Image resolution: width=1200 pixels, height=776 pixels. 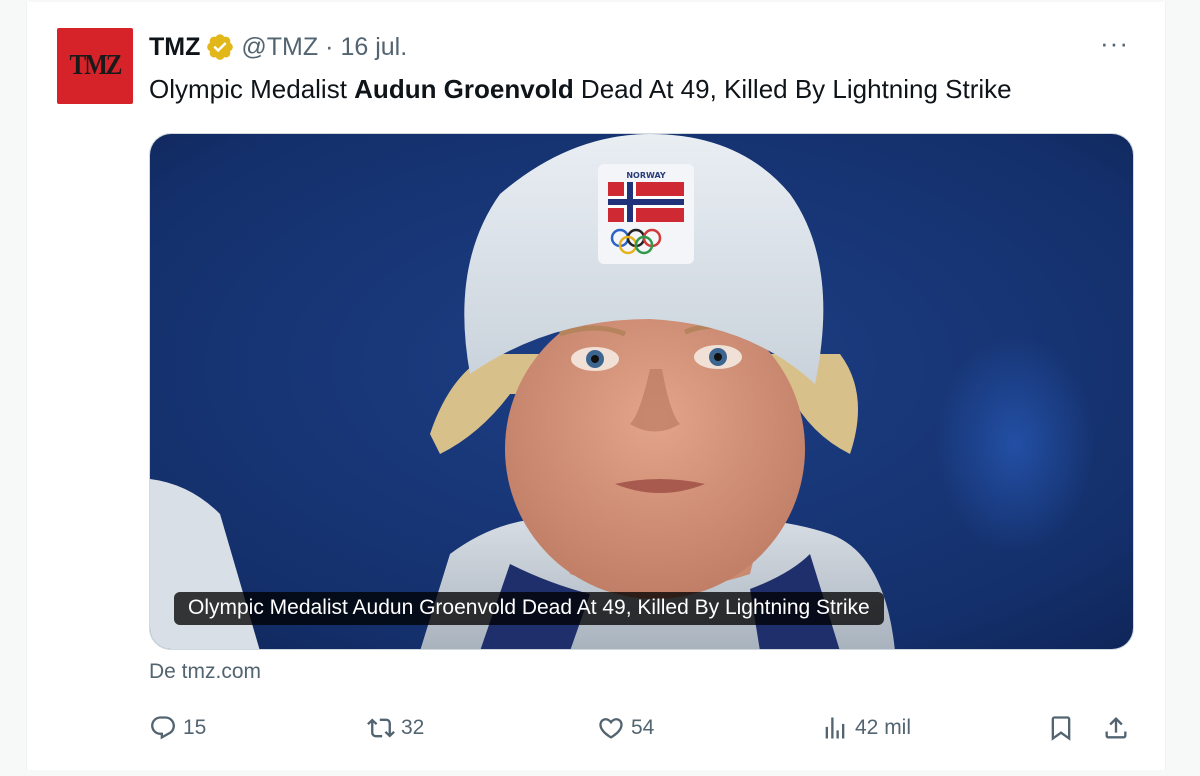 I want to click on author-handle: @TMZ, so click(x=279, y=47).